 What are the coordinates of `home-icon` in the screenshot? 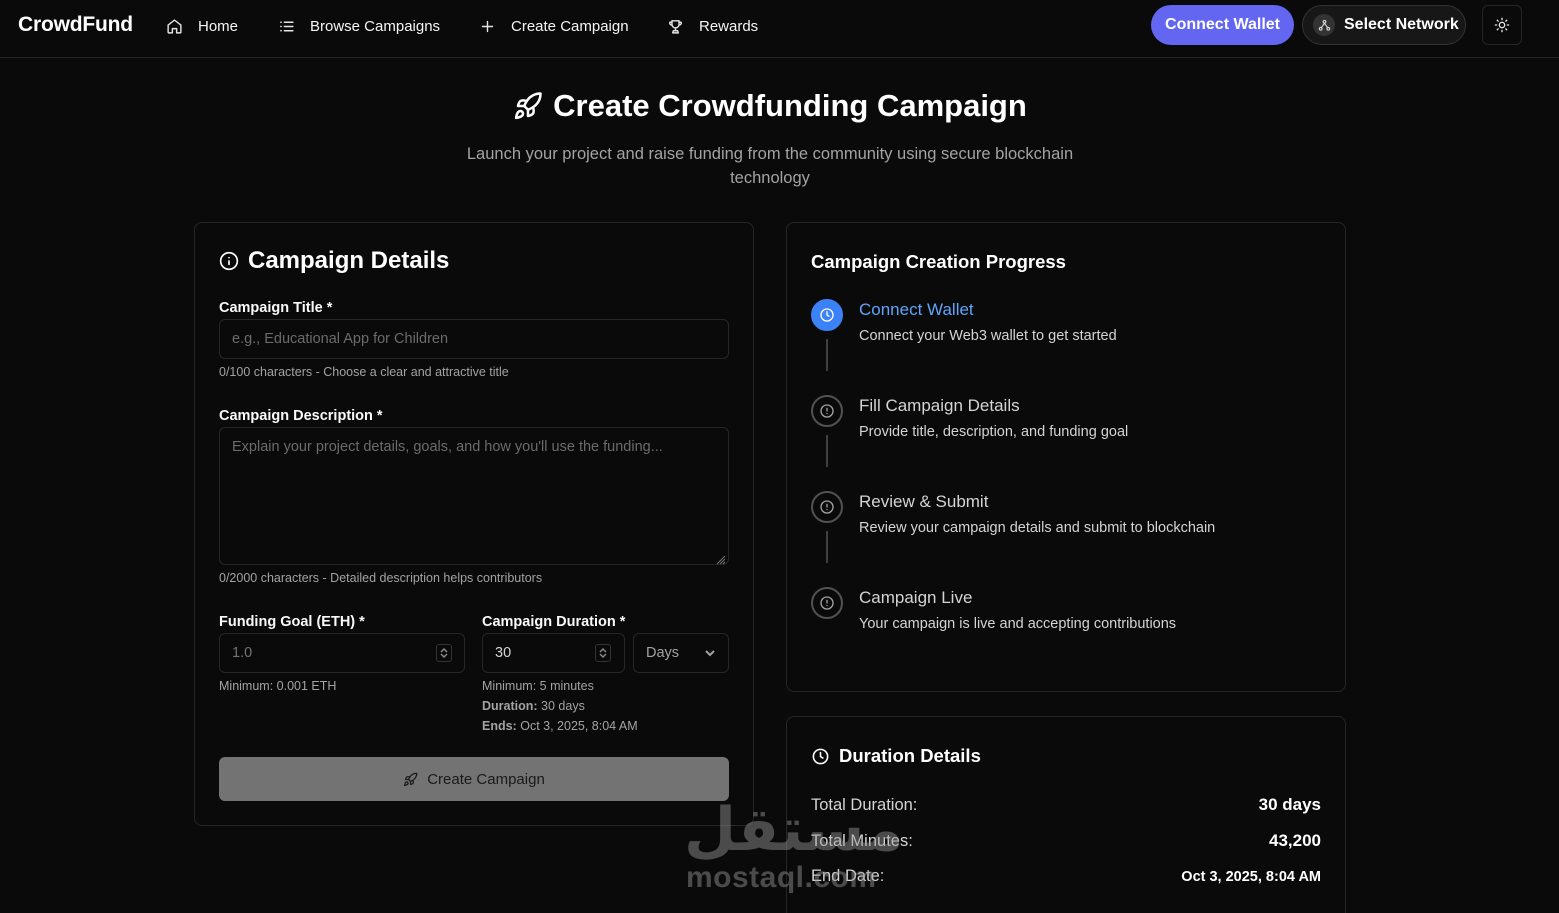 It's located at (174, 26).